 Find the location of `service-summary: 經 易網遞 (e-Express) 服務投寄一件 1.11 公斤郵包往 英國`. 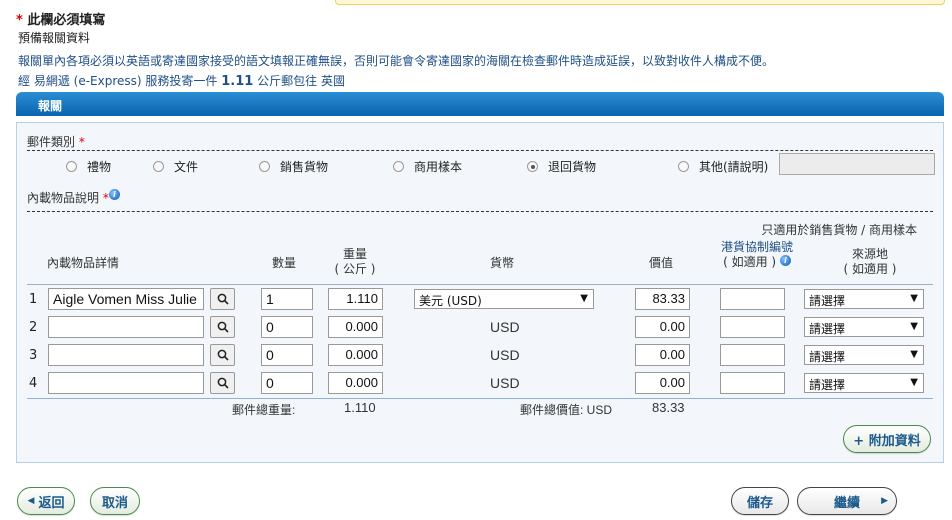

service-summary: 經 易網遞 (e-Express) 服務投寄一件 1.11 公斤郵包往 英國 is located at coordinates (181, 81).